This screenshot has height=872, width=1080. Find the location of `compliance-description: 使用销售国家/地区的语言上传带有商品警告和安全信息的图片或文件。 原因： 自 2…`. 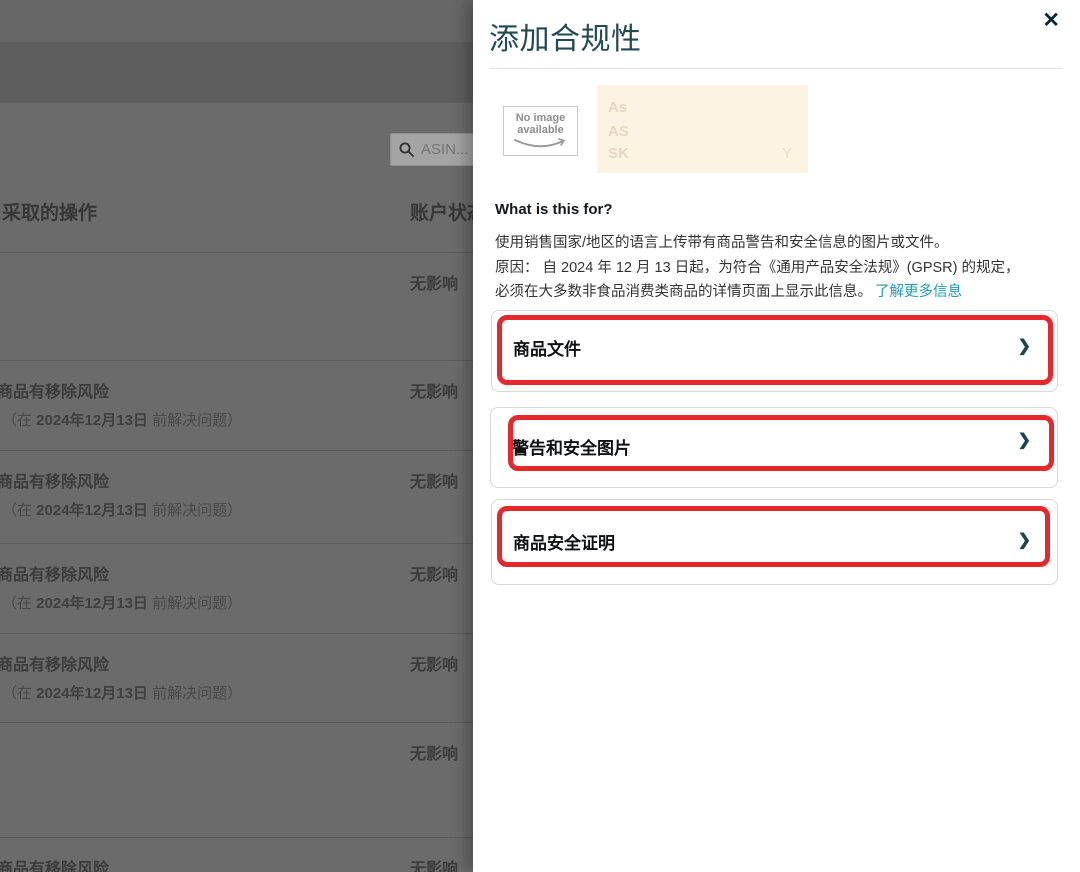

compliance-description: 使用销售国家/地区的语言上传带有商品警告和安全信息的图片或文件。 原因： 自 2… is located at coordinates (772, 268).